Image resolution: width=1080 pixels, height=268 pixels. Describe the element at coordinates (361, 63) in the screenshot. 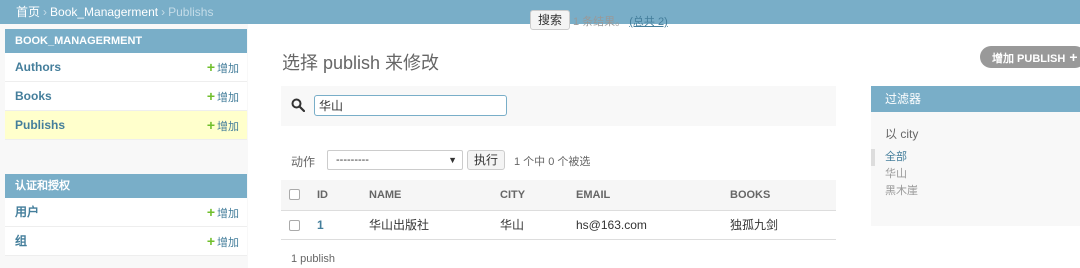

I see `page-title: 选择 publish 来修改` at that location.